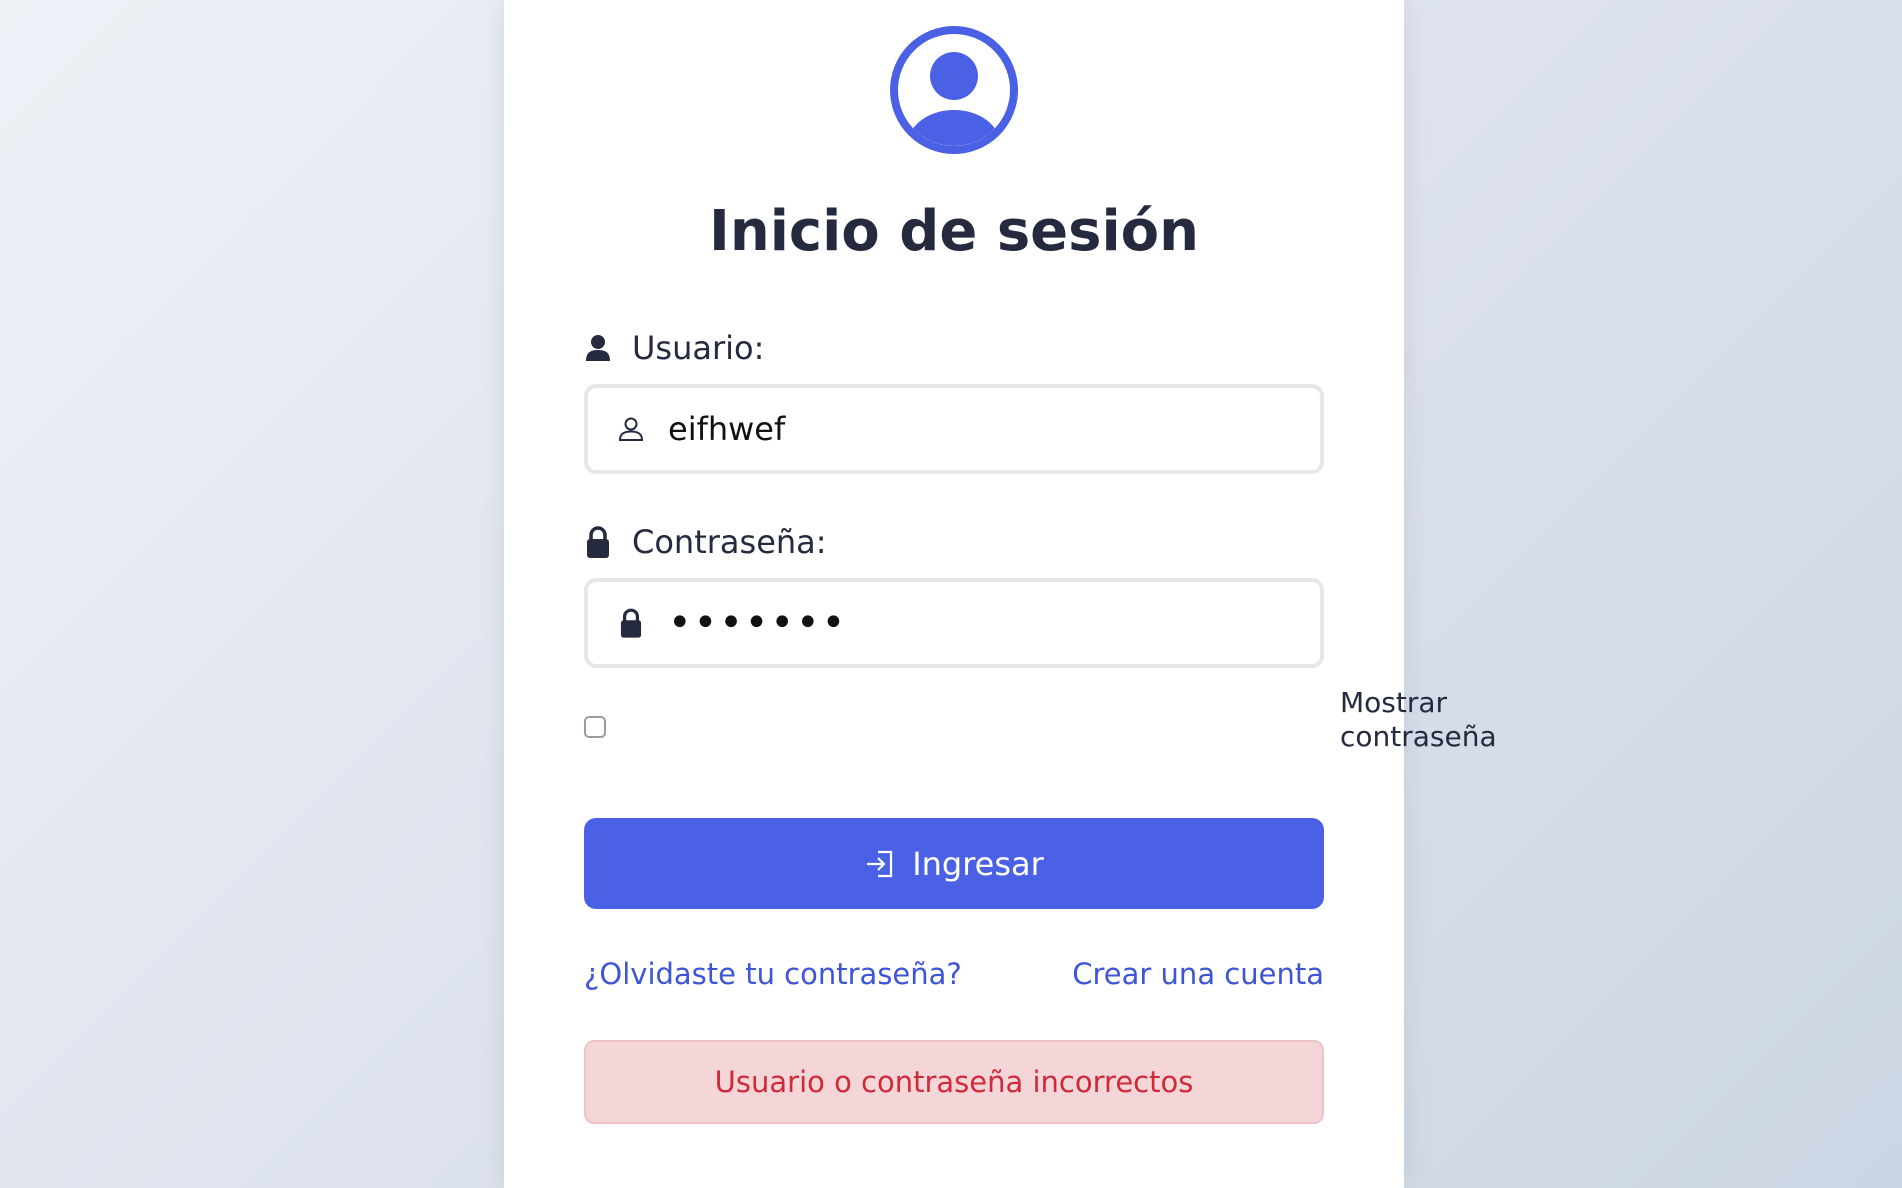  What do you see at coordinates (978, 429) in the screenshot?
I see `username-input` at bounding box center [978, 429].